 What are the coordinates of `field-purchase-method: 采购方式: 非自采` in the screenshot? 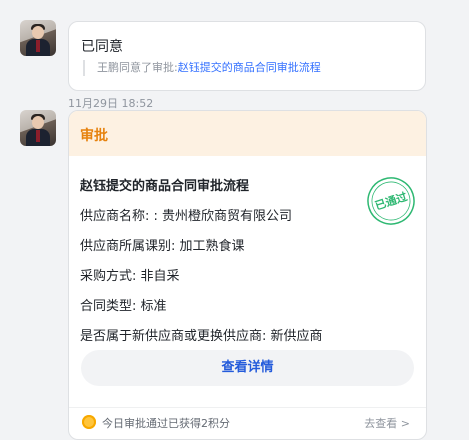 It's located at (130, 276).